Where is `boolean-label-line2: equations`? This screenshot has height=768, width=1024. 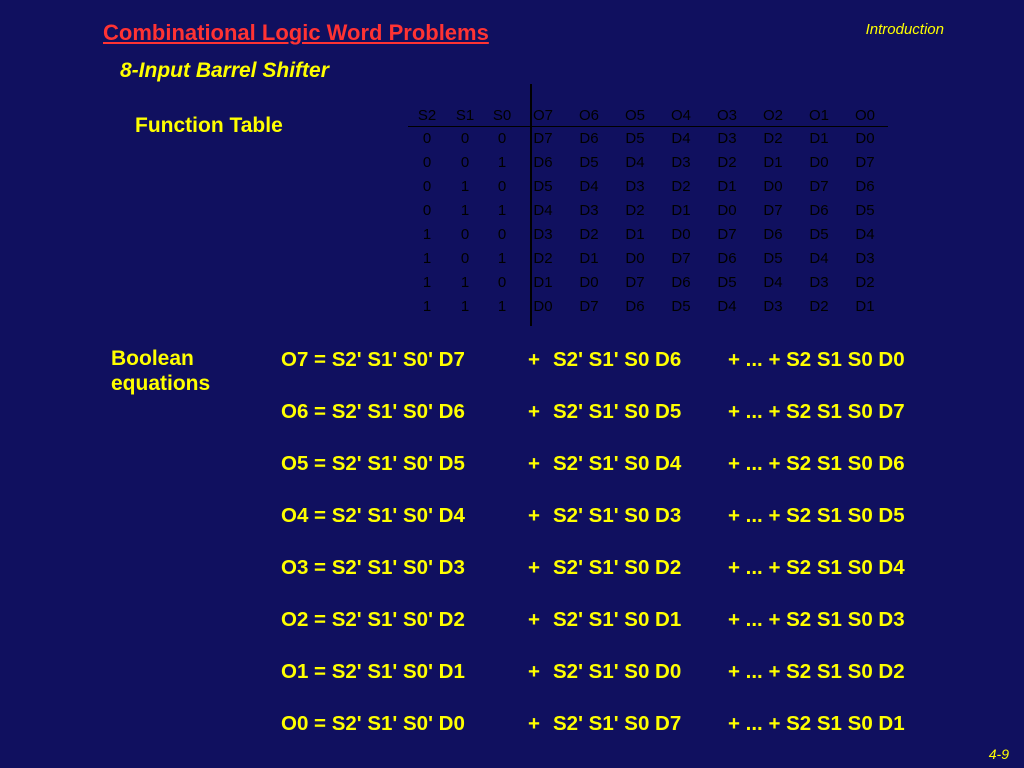 boolean-label-line2: equations is located at coordinates (161, 383).